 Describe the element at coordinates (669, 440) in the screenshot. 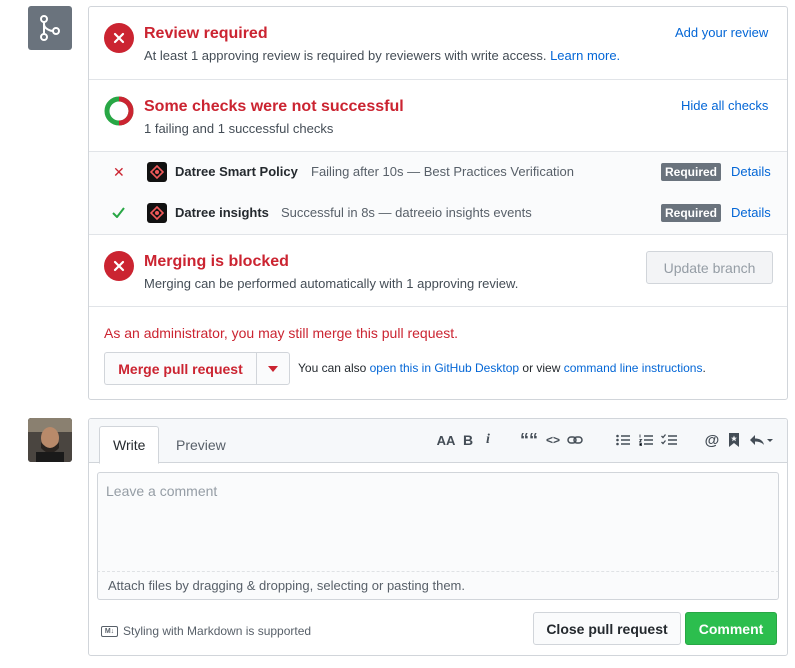

I see `task-list-icon` at that location.